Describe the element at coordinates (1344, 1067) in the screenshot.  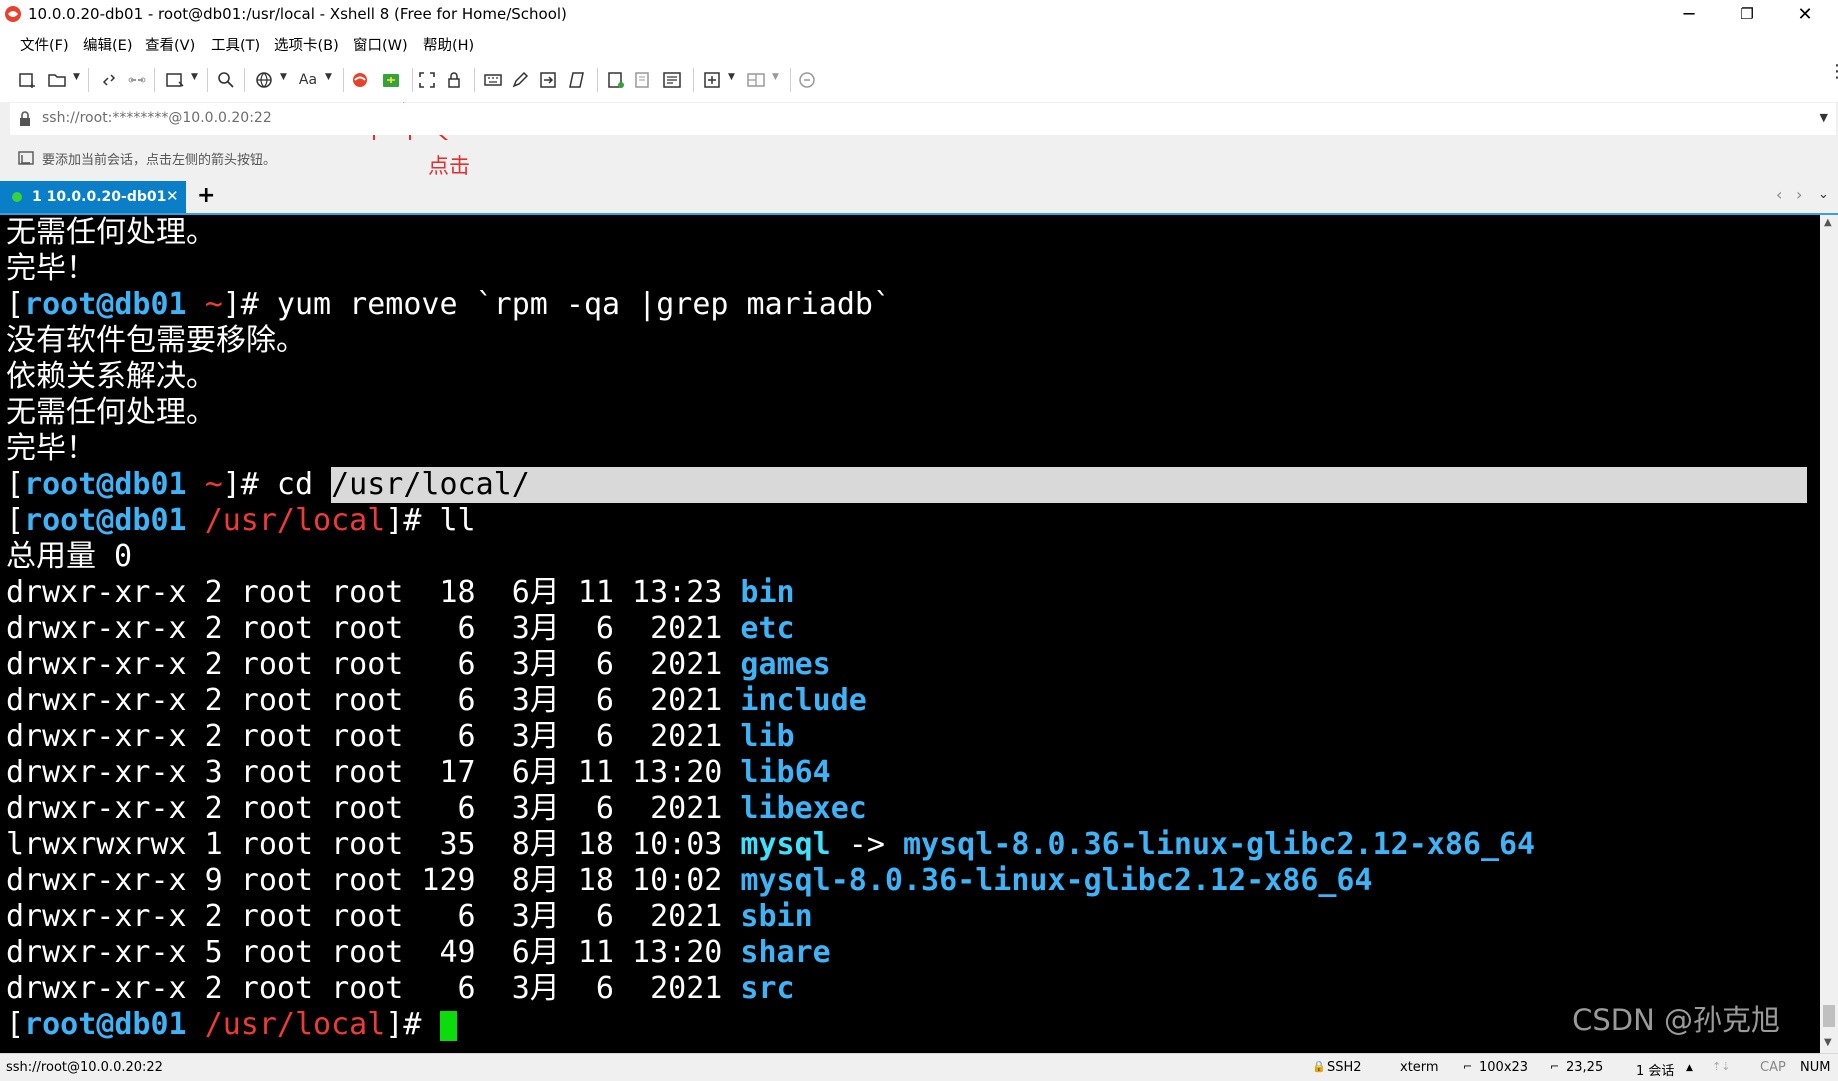
I see `status-protocol: SSH2` at that location.